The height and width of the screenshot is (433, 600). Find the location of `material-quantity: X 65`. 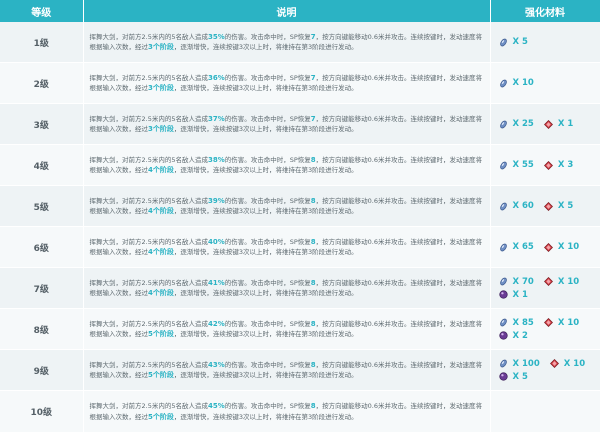

material-quantity: X 65 is located at coordinates (523, 247).